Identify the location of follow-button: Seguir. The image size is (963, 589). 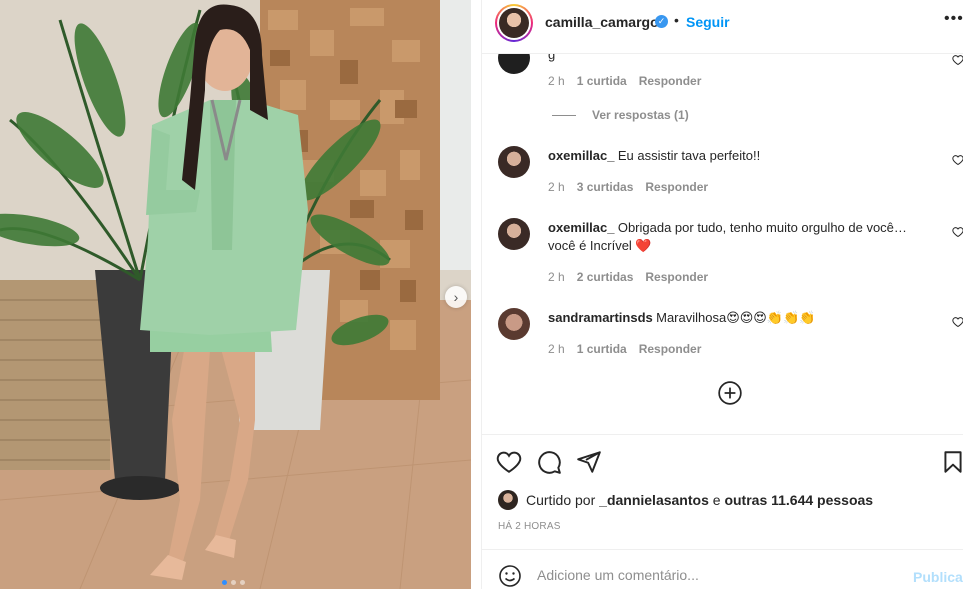
(708, 22).